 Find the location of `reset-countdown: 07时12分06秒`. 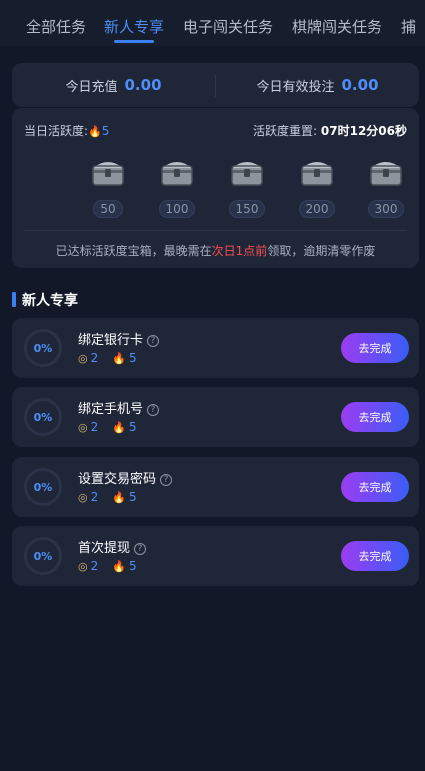

reset-countdown: 07时12分06秒 is located at coordinates (363, 131).